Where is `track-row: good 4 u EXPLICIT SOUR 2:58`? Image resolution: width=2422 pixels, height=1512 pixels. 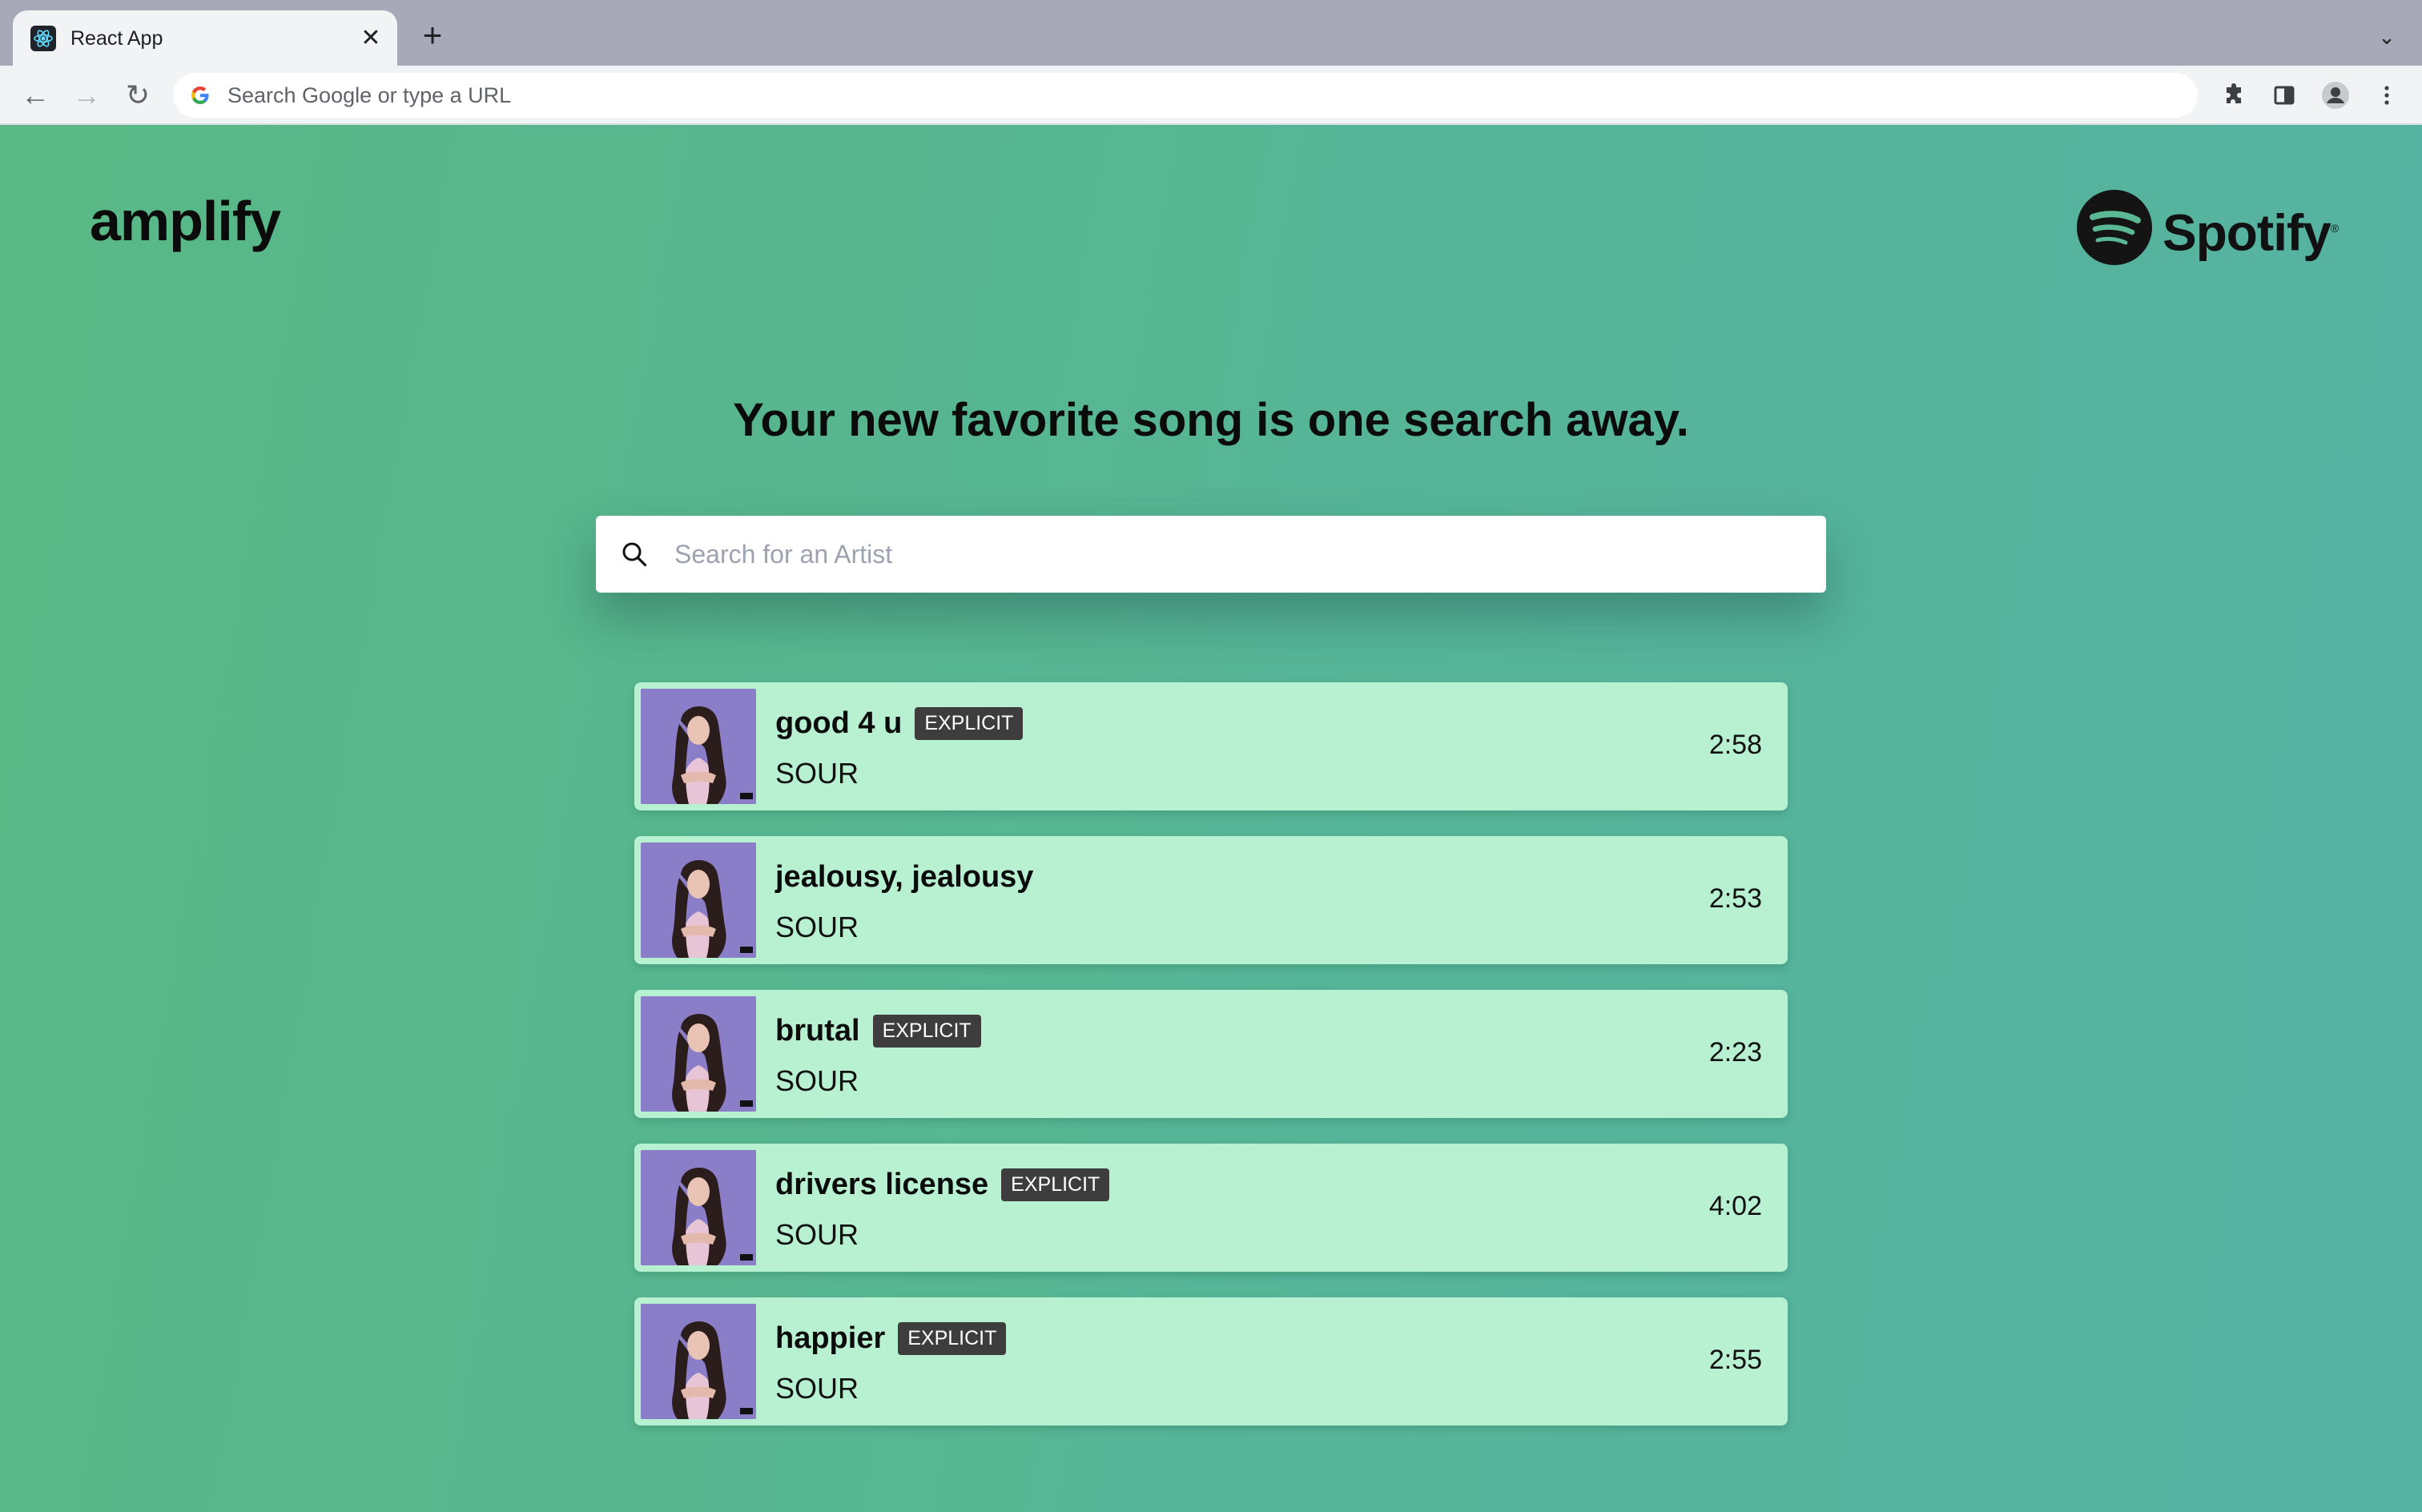 track-row: good 4 u EXPLICIT SOUR 2:58 is located at coordinates (1211, 746).